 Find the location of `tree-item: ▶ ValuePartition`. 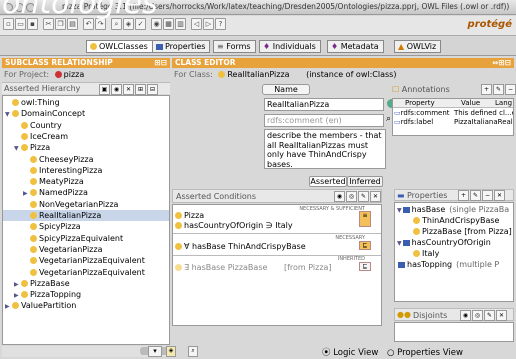

tree-item: ▶ ValuePartition is located at coordinates (86, 305).